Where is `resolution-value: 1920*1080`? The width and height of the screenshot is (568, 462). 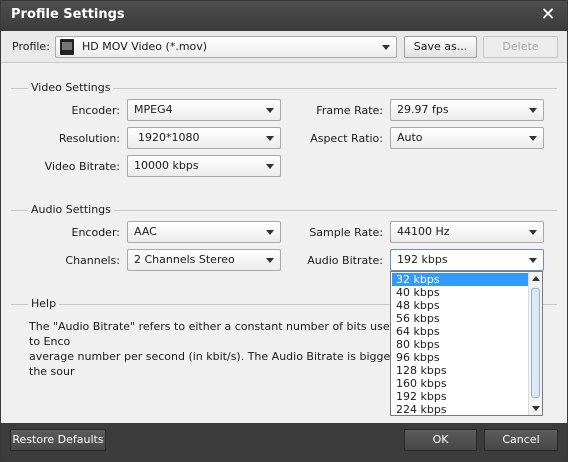
resolution-value: 1920*1080 is located at coordinates (169, 137).